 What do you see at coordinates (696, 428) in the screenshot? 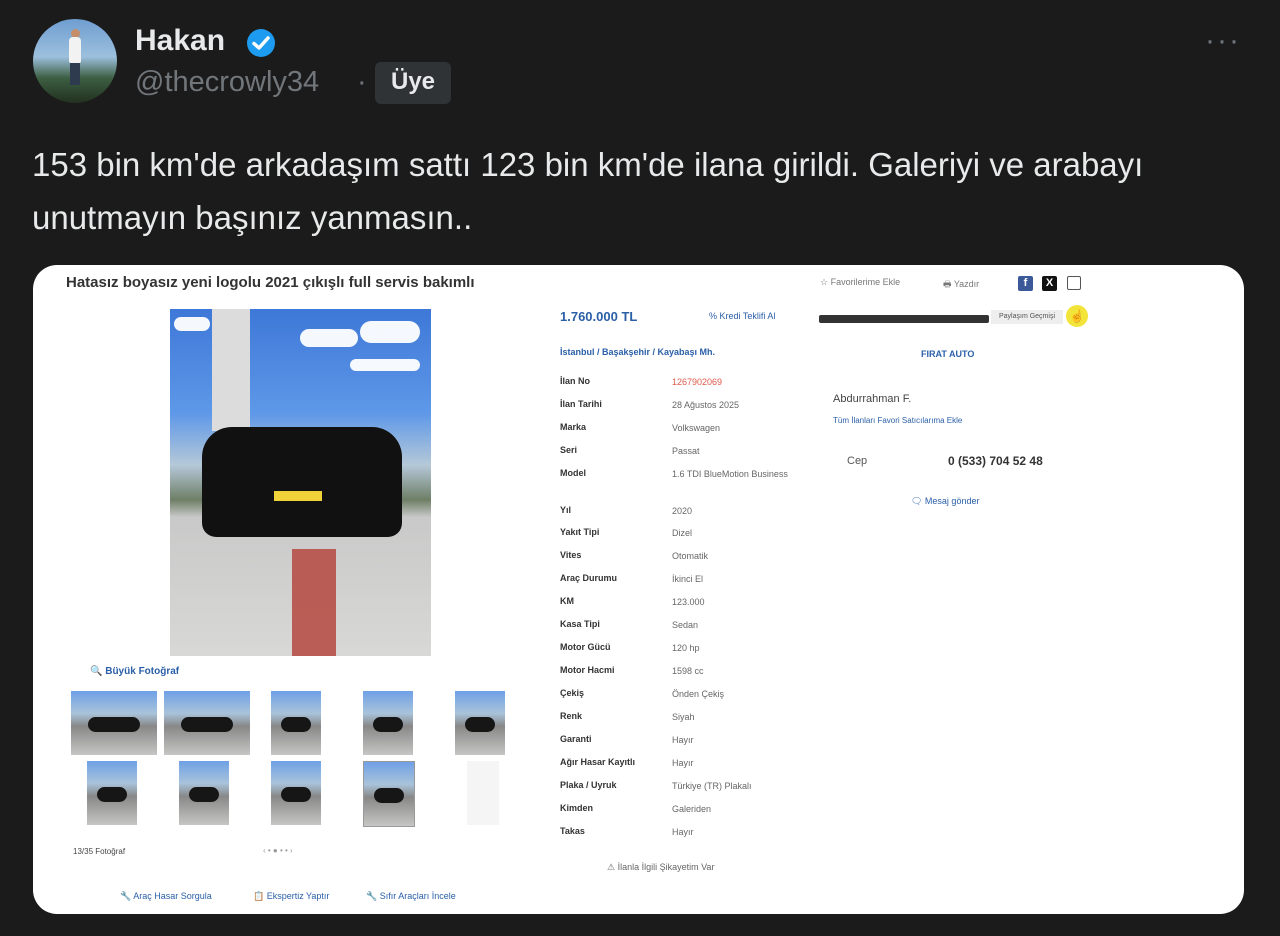
I see `spec-value: Volkswagen` at bounding box center [696, 428].